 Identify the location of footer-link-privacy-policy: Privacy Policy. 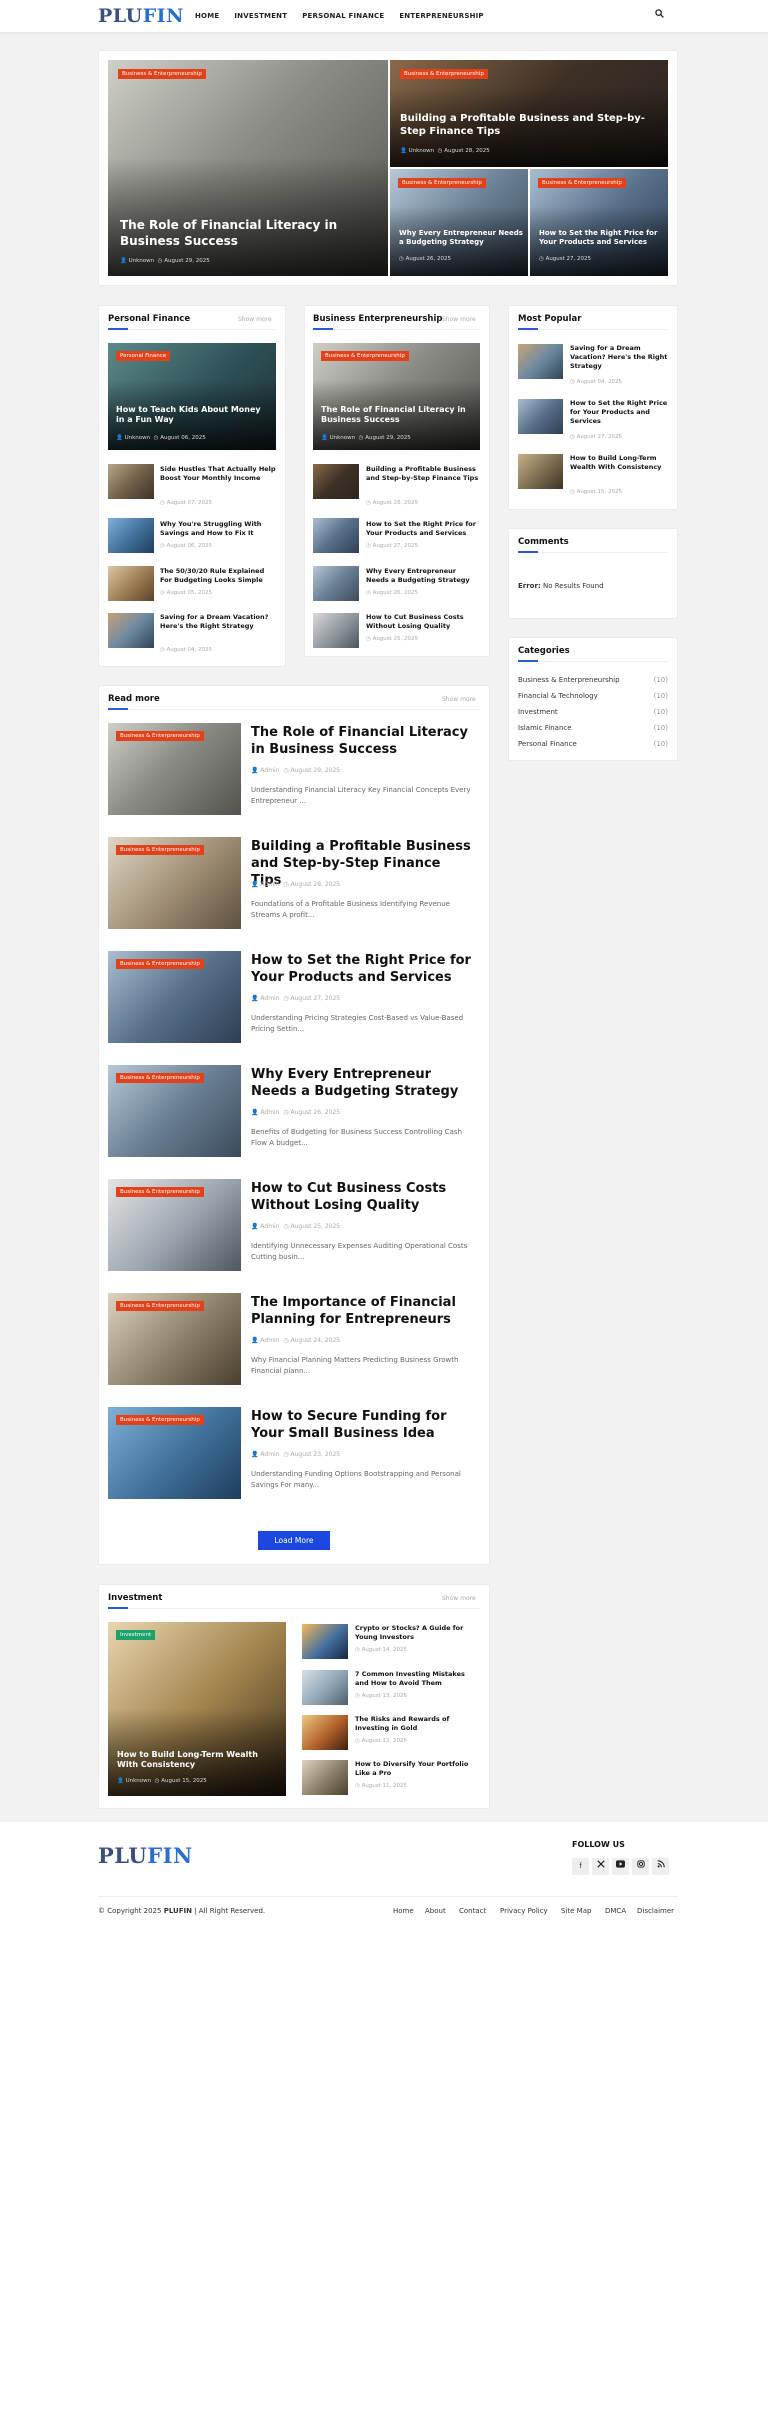
(524, 1911).